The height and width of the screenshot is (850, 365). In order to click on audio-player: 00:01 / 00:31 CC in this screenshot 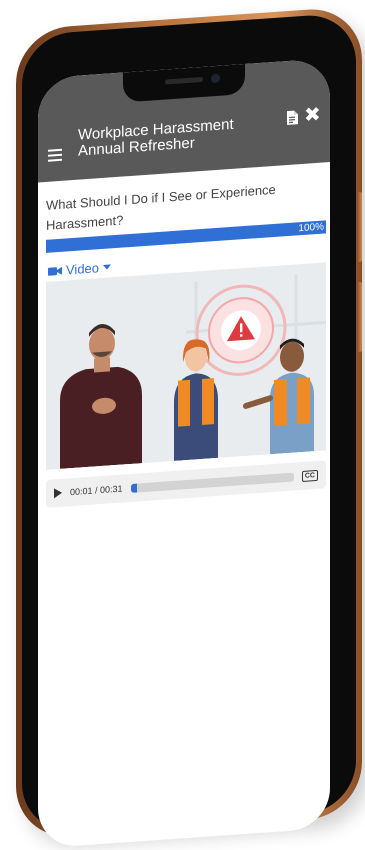, I will do `click(186, 484)`.